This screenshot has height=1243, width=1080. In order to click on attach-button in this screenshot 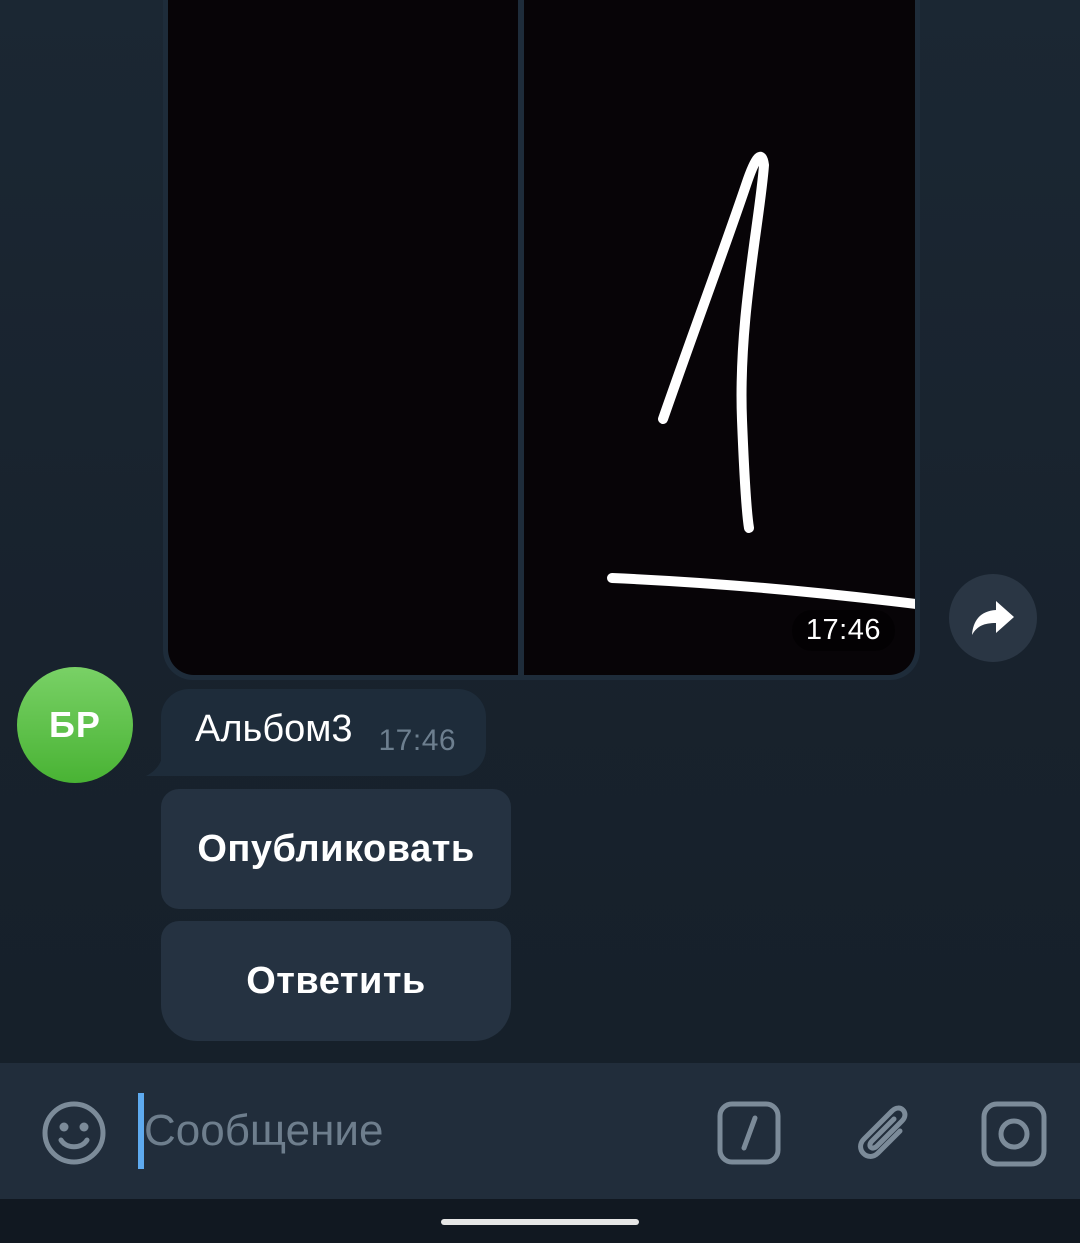, I will do `click(883, 1132)`.